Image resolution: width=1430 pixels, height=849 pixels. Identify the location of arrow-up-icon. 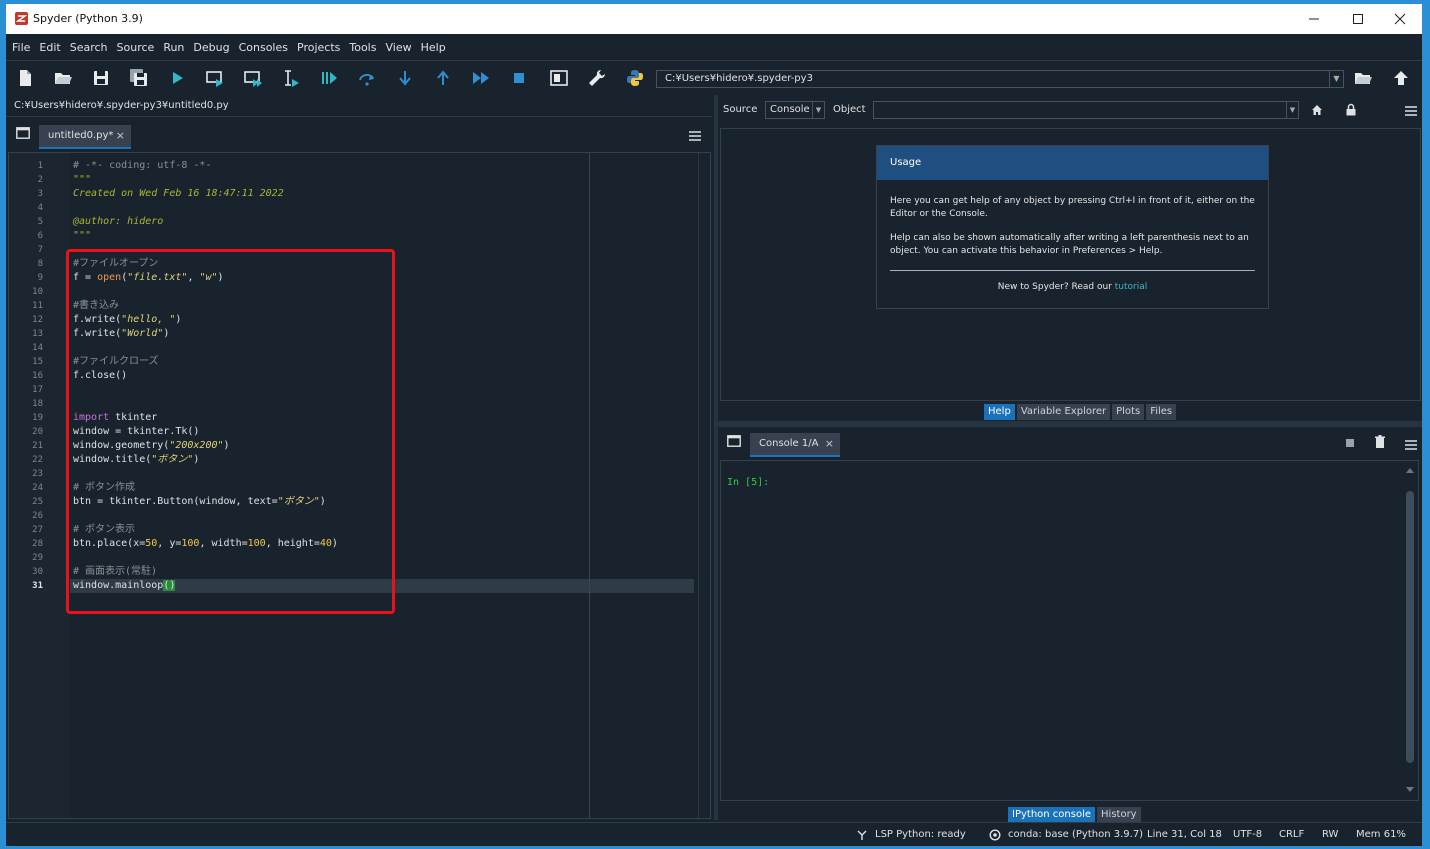
(1401, 78).